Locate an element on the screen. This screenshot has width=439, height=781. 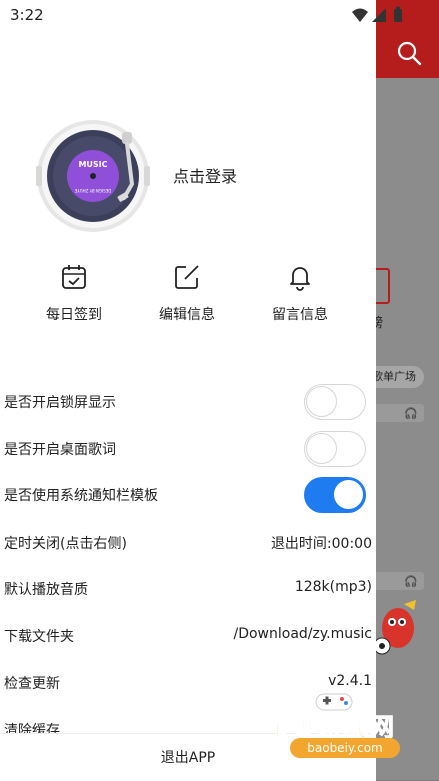
setting-notification-template: 是否使用系统通知栏模板 is located at coordinates (188, 496).